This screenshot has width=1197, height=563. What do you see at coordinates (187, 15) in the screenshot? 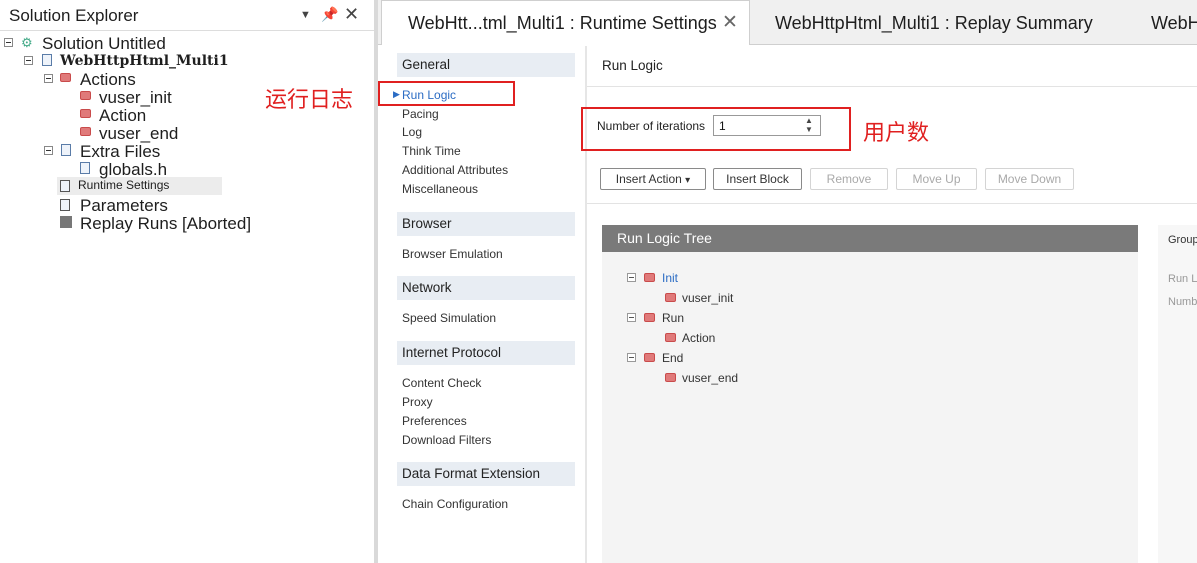
I see `solution-explorer-header: Solution Explorer ▼ 📌 ✕` at bounding box center [187, 15].